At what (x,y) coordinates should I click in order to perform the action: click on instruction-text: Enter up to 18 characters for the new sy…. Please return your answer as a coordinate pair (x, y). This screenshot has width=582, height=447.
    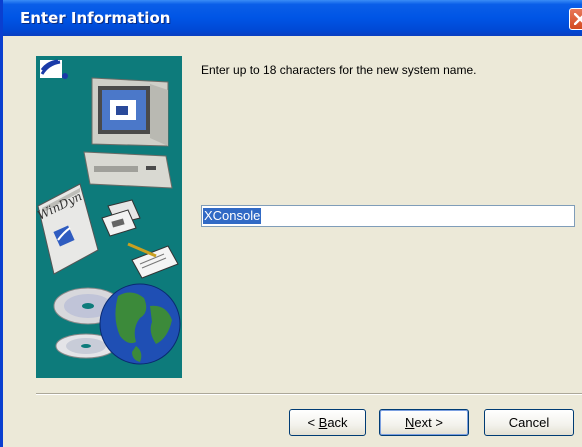
    Looking at the image, I should click on (339, 70).